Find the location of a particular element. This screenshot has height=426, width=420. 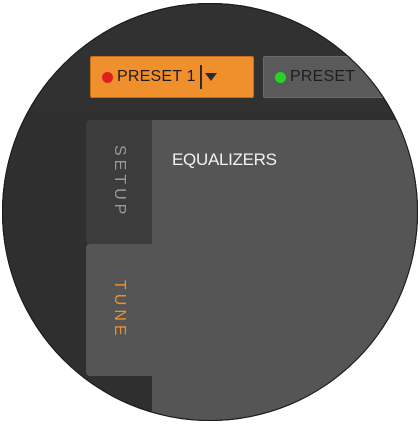

tab-tune-label: TUNE is located at coordinates (119, 310).